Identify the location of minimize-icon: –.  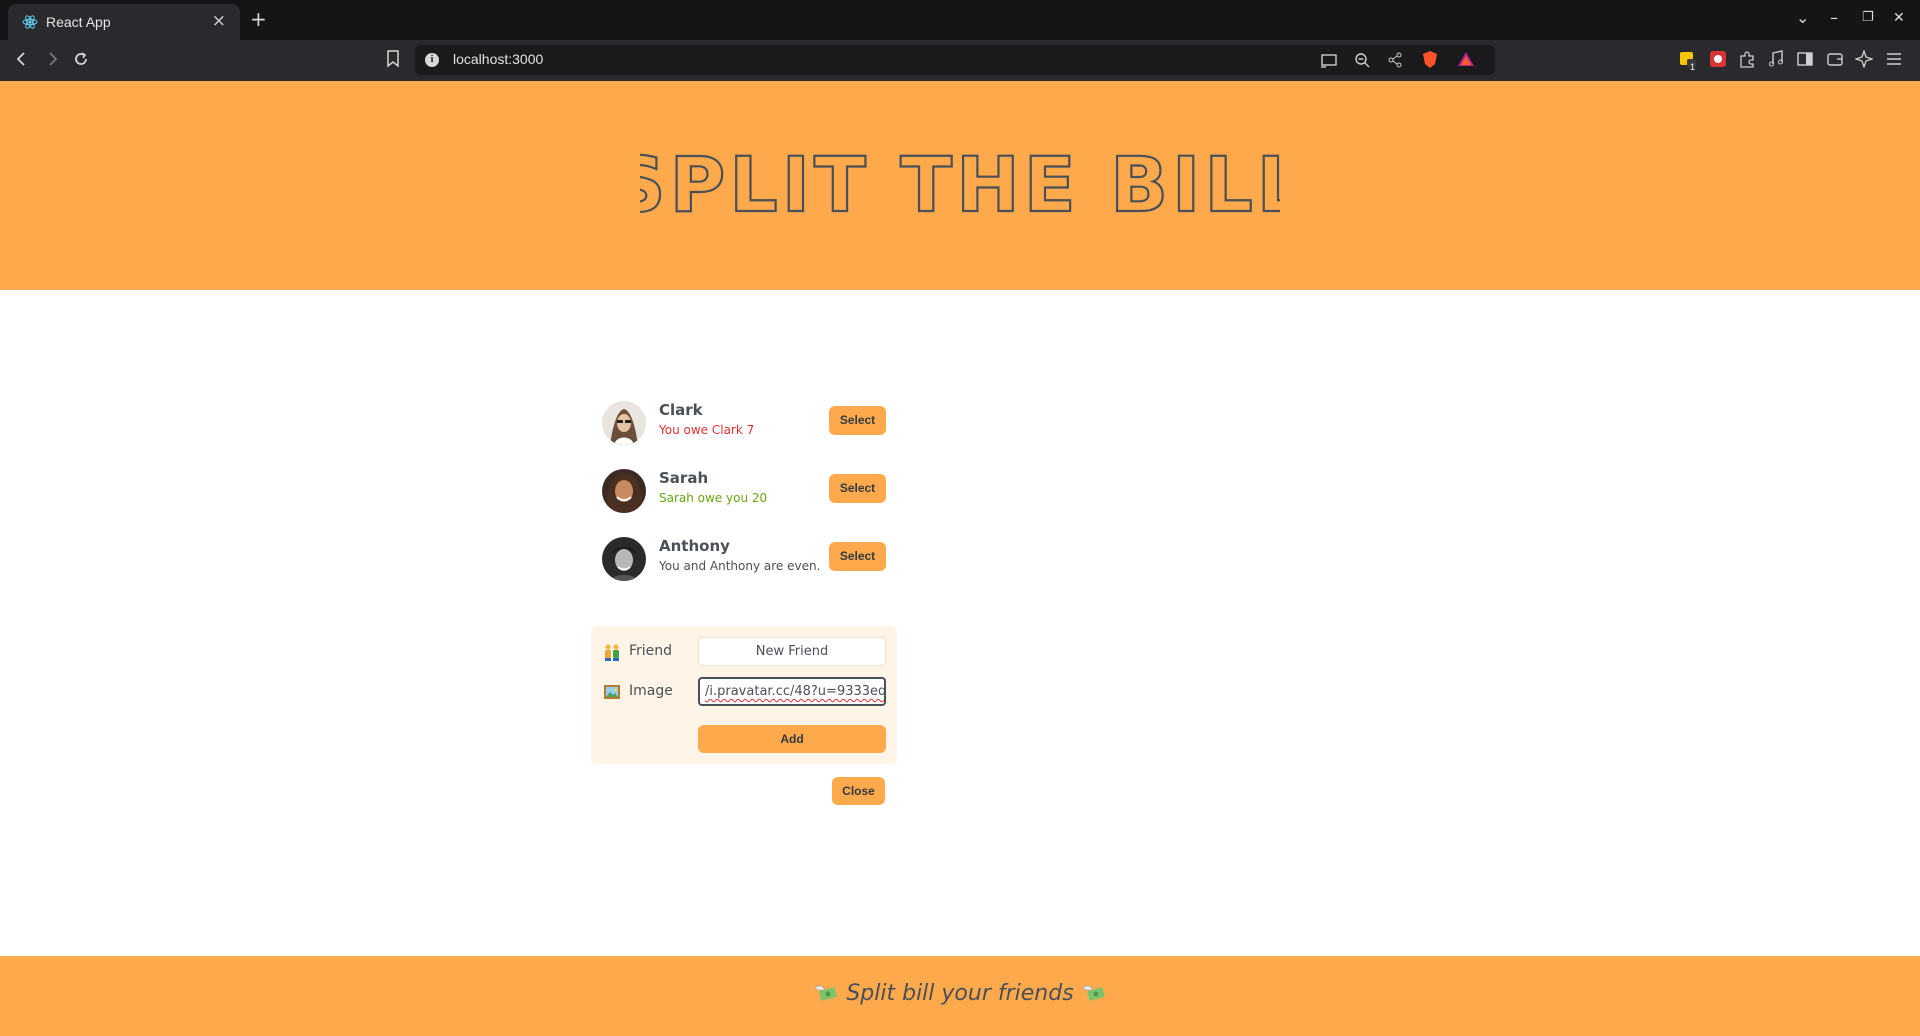
(1834, 18).